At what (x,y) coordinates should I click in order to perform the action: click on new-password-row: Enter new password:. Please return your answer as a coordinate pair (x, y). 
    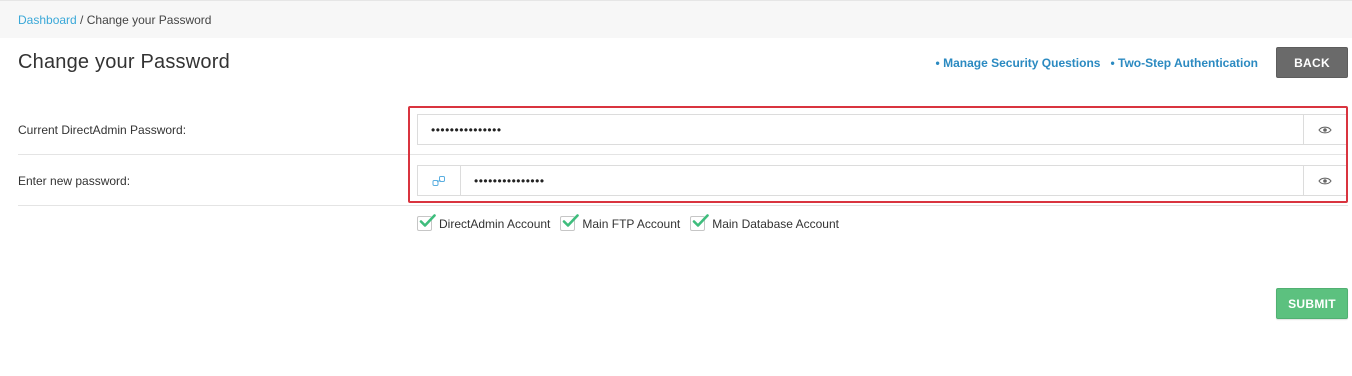
    Looking at the image, I should click on (683, 181).